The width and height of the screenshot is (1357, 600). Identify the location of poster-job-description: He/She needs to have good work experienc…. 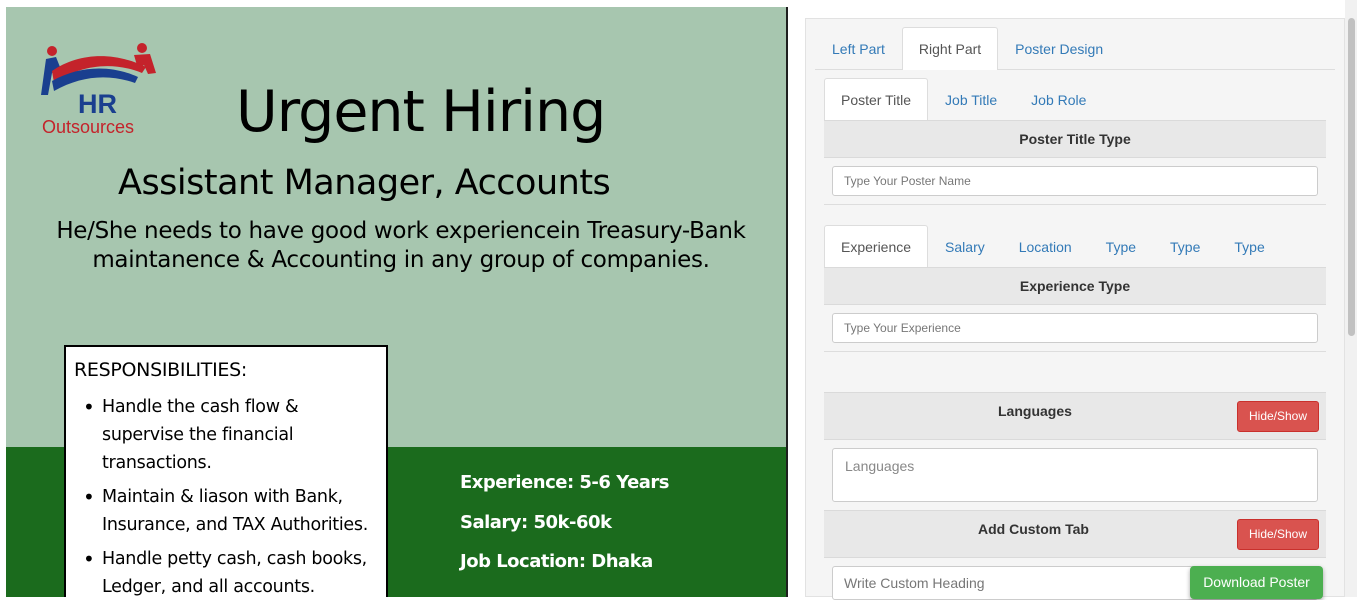
(401, 245).